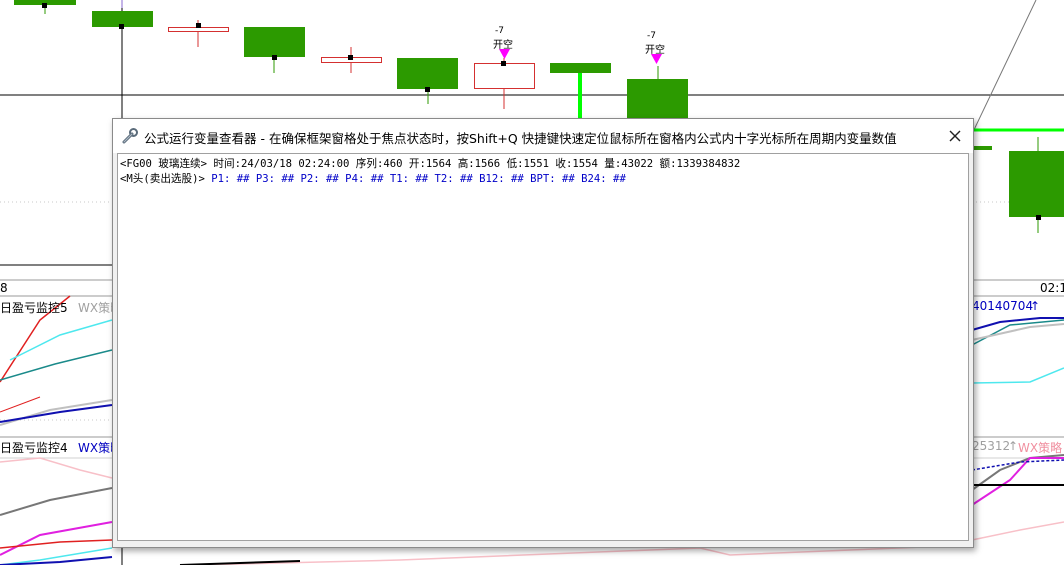 This screenshot has width=1064, height=565. I want to click on panel1-arrow-icon: ↑, so click(1035, 306).